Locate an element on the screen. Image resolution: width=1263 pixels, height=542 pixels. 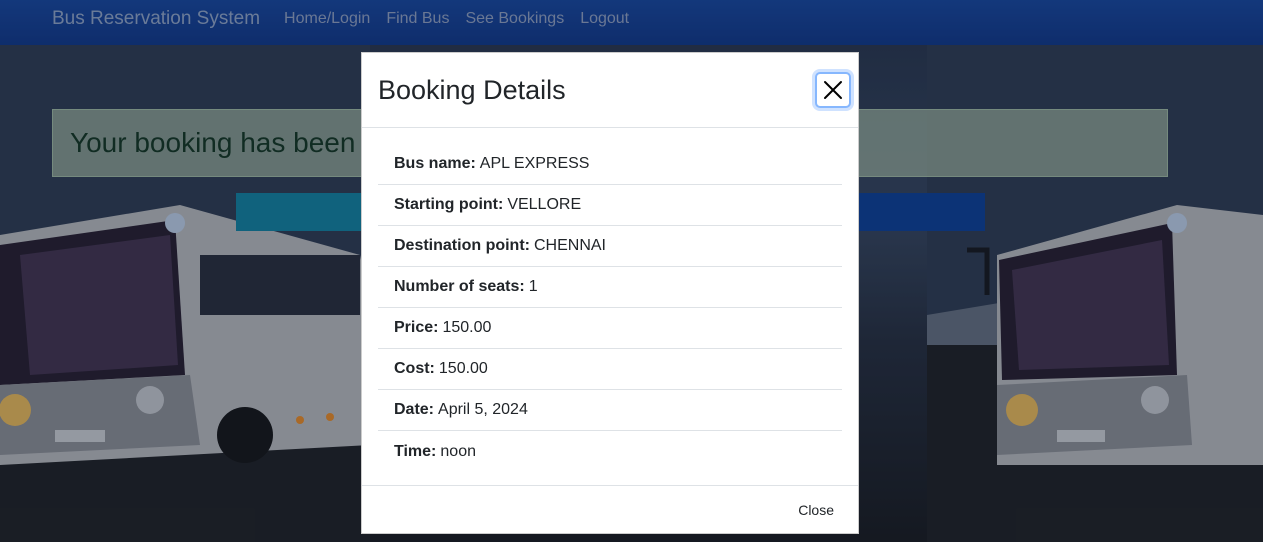
detail-row-time: Time: noon is located at coordinates (610, 451).